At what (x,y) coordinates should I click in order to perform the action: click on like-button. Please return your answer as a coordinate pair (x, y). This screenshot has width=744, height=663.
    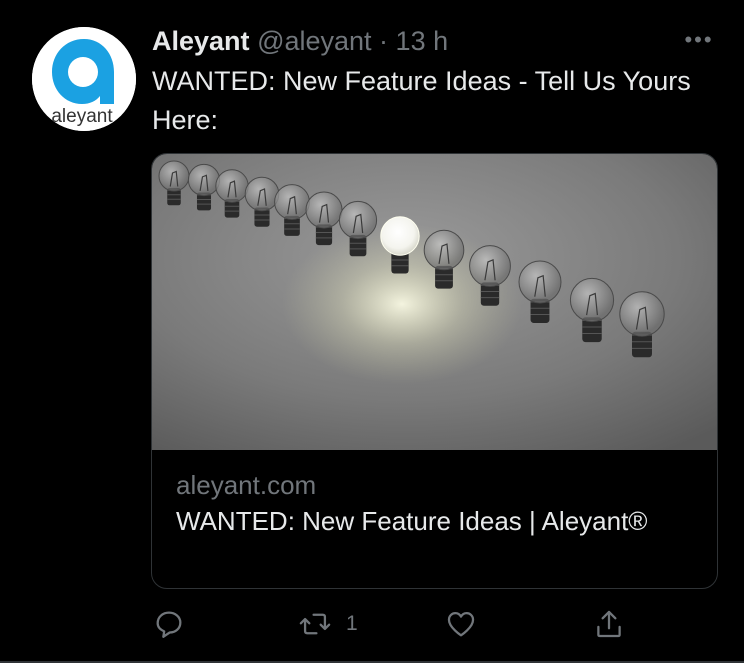
    Looking at the image, I should click on (461, 624).